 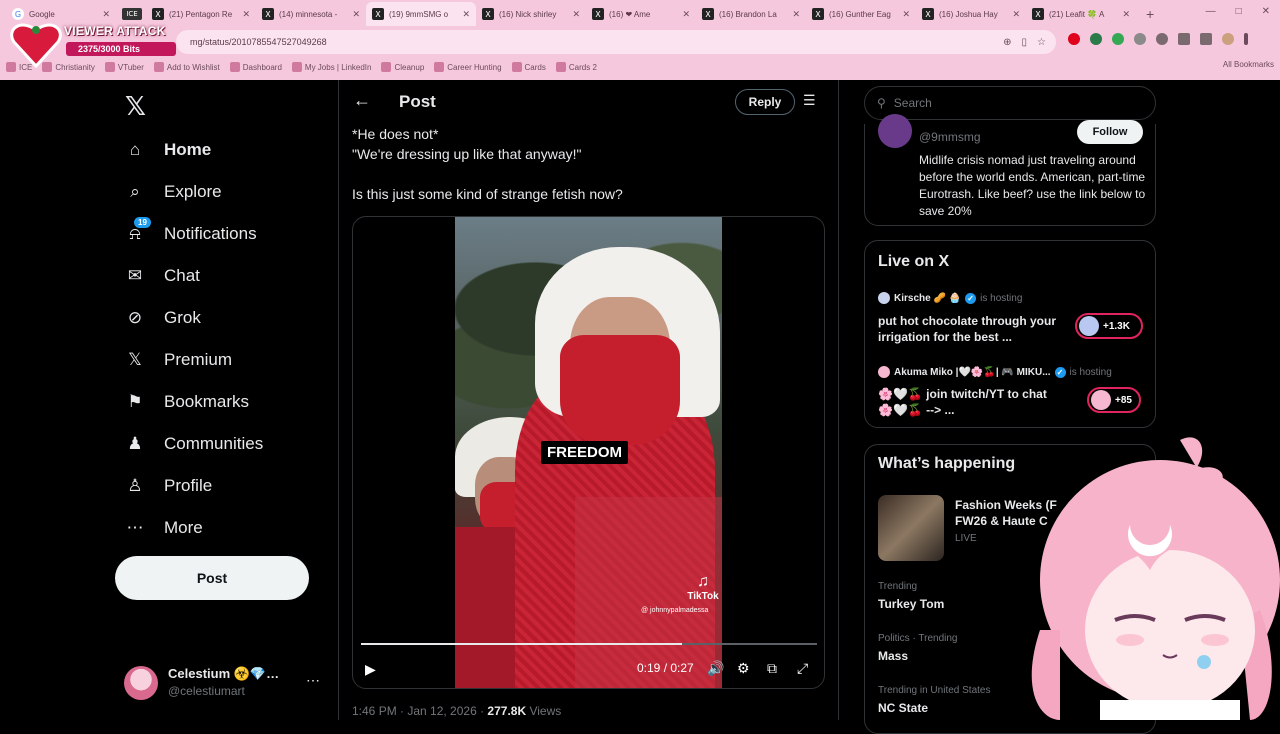 I want to click on nav-label: Grok, so click(x=182, y=317).